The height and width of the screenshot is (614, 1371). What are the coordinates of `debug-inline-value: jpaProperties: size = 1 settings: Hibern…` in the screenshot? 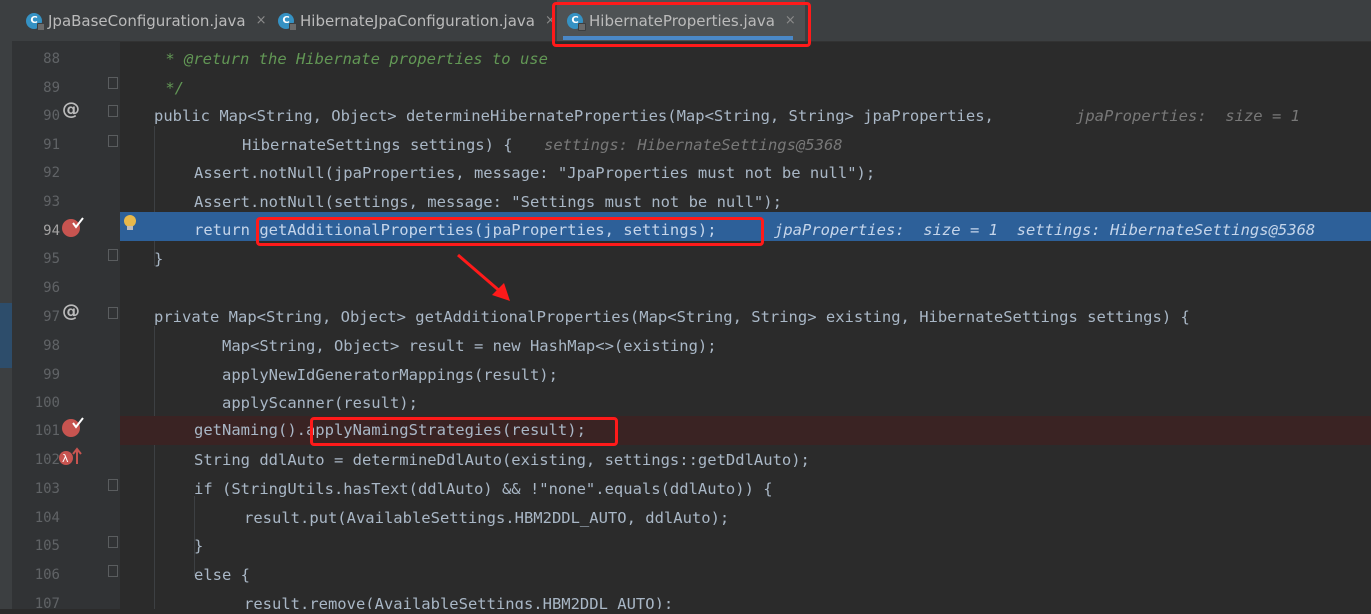 It's located at (1045, 230).